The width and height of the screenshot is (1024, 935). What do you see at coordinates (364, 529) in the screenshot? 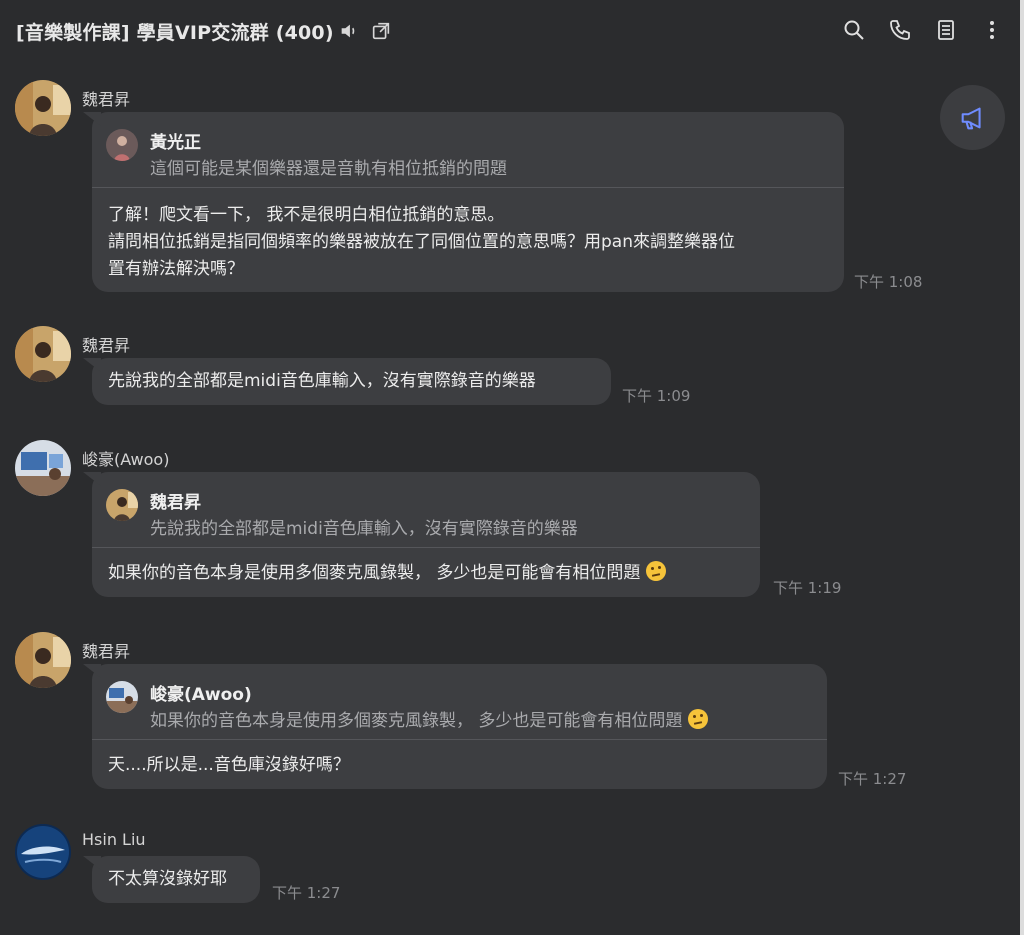
I see `reply-text: 先說我的全部都是midi音色庫輸入，沒有實際錄音的樂器` at bounding box center [364, 529].